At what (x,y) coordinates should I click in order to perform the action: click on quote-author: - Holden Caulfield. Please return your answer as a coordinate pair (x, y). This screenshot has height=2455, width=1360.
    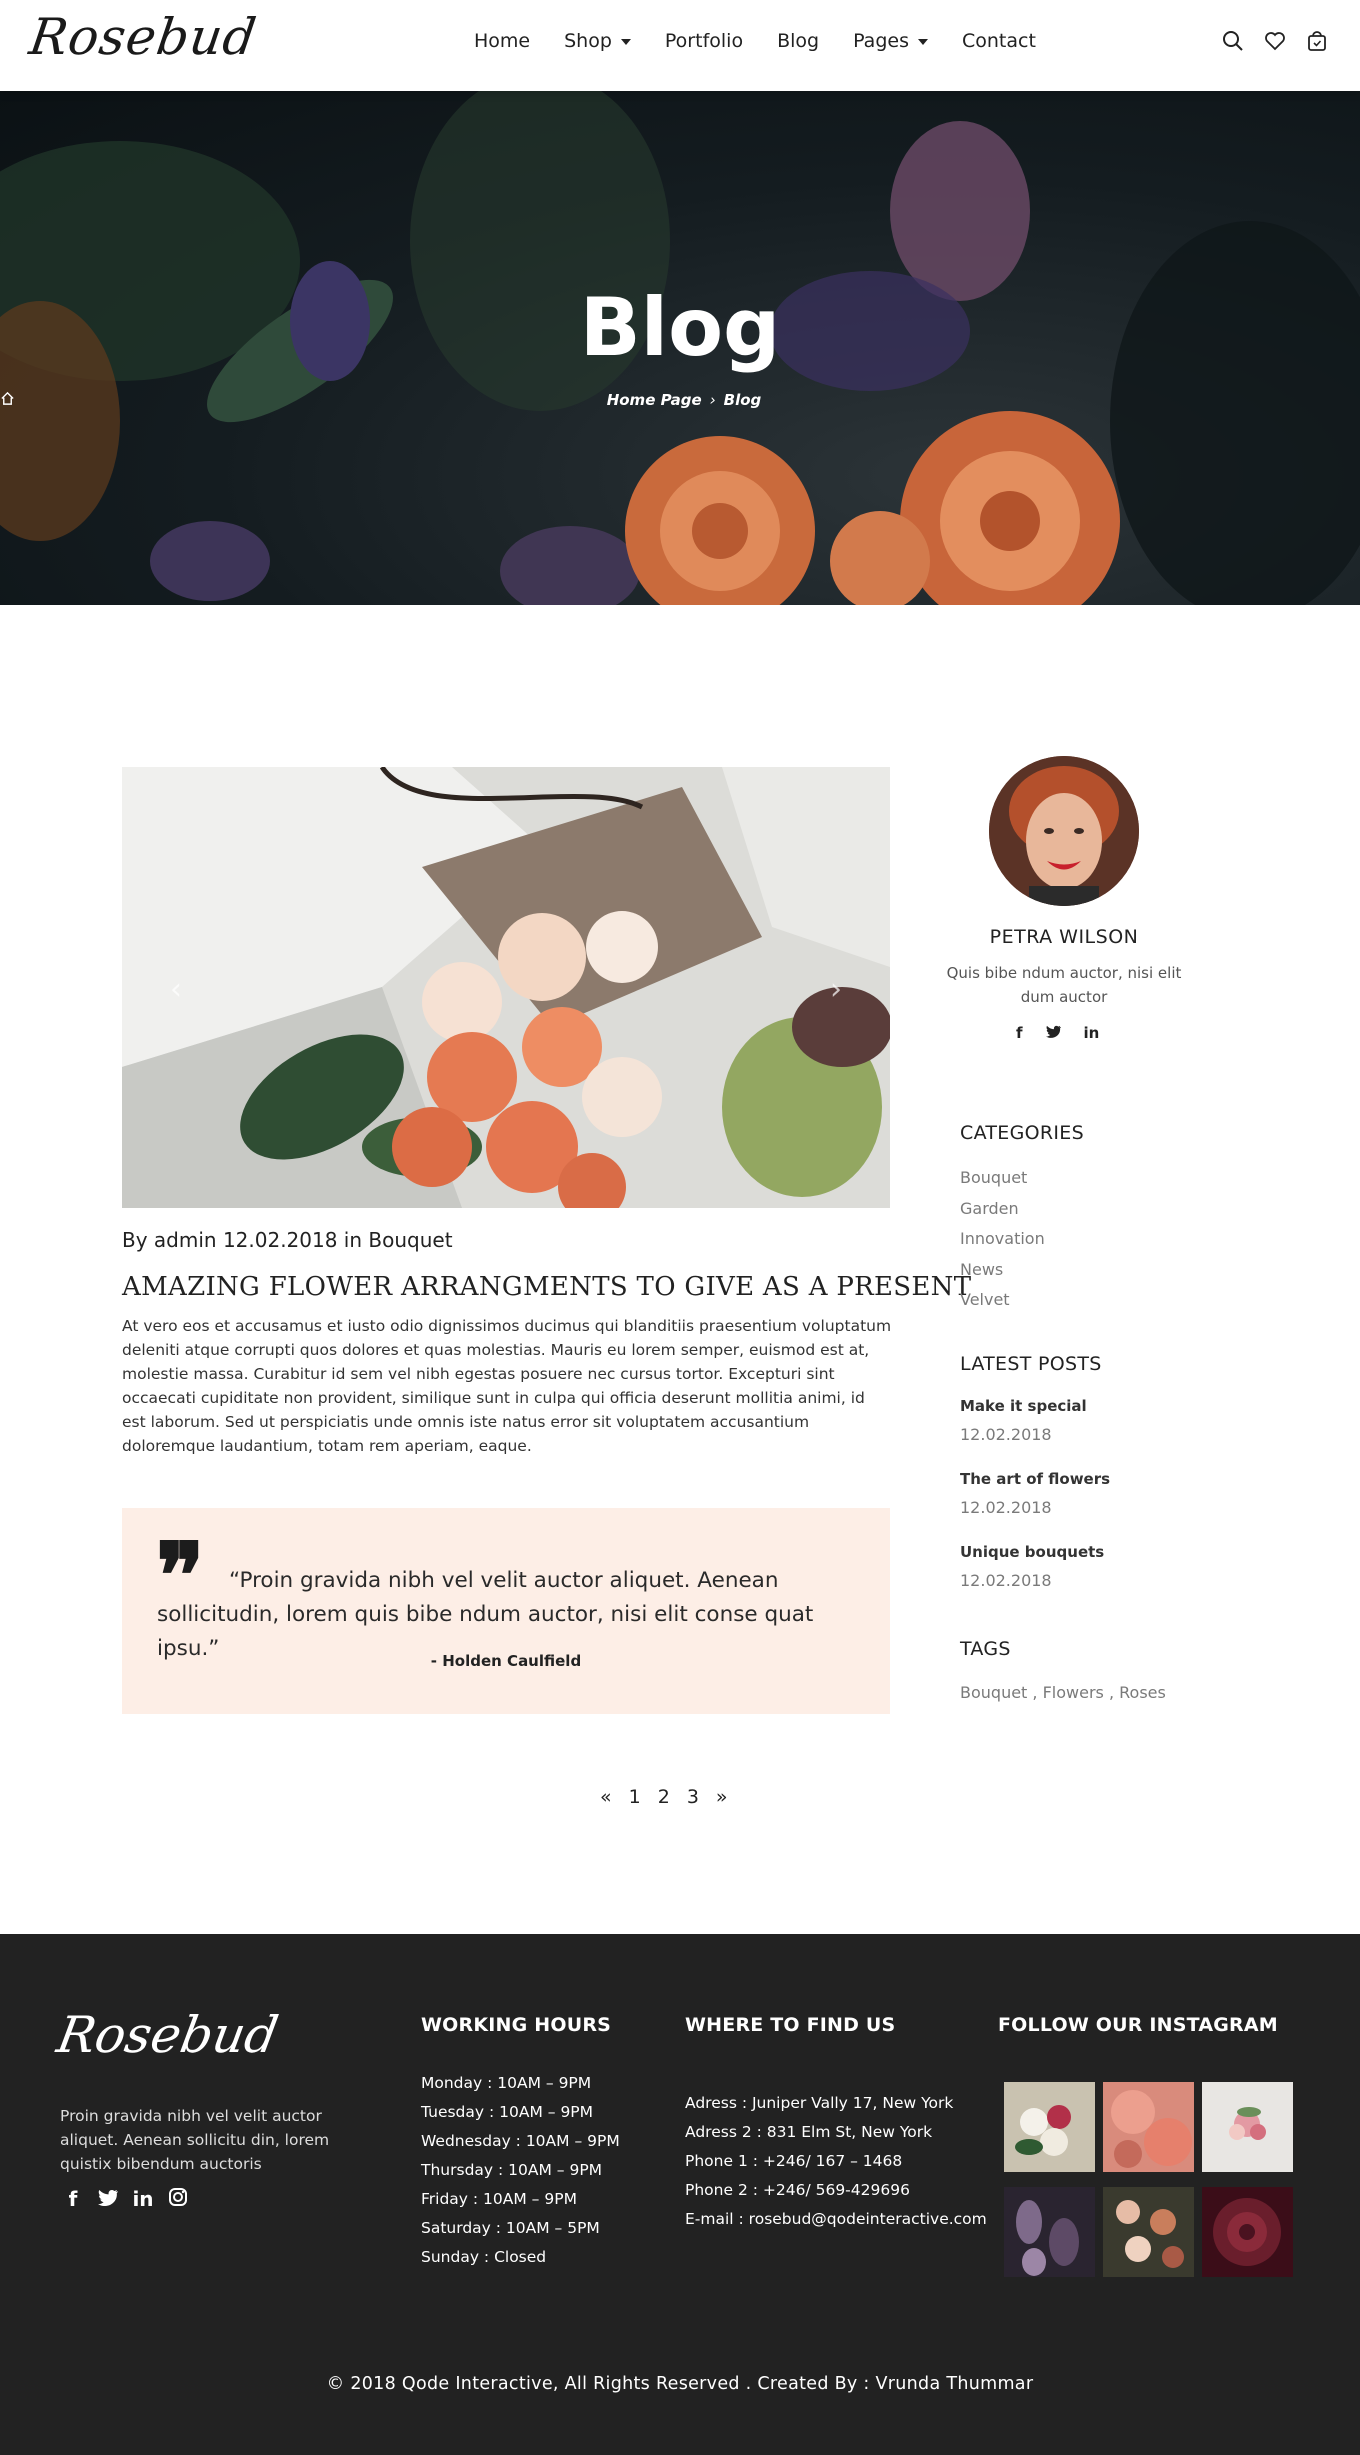
    Looking at the image, I should click on (506, 1661).